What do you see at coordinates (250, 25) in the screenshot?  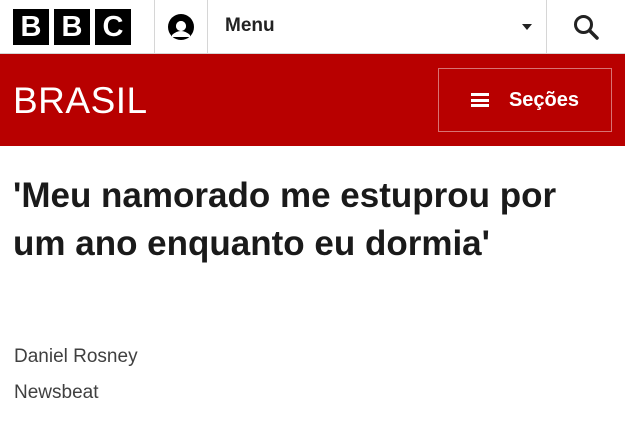 I see `menu-label: Menu` at bounding box center [250, 25].